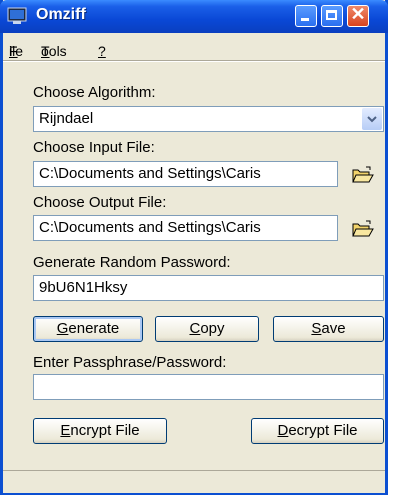 This screenshot has width=393, height=495. I want to click on output-file-value: C:\Documents and Settings\Caris, so click(150, 227).